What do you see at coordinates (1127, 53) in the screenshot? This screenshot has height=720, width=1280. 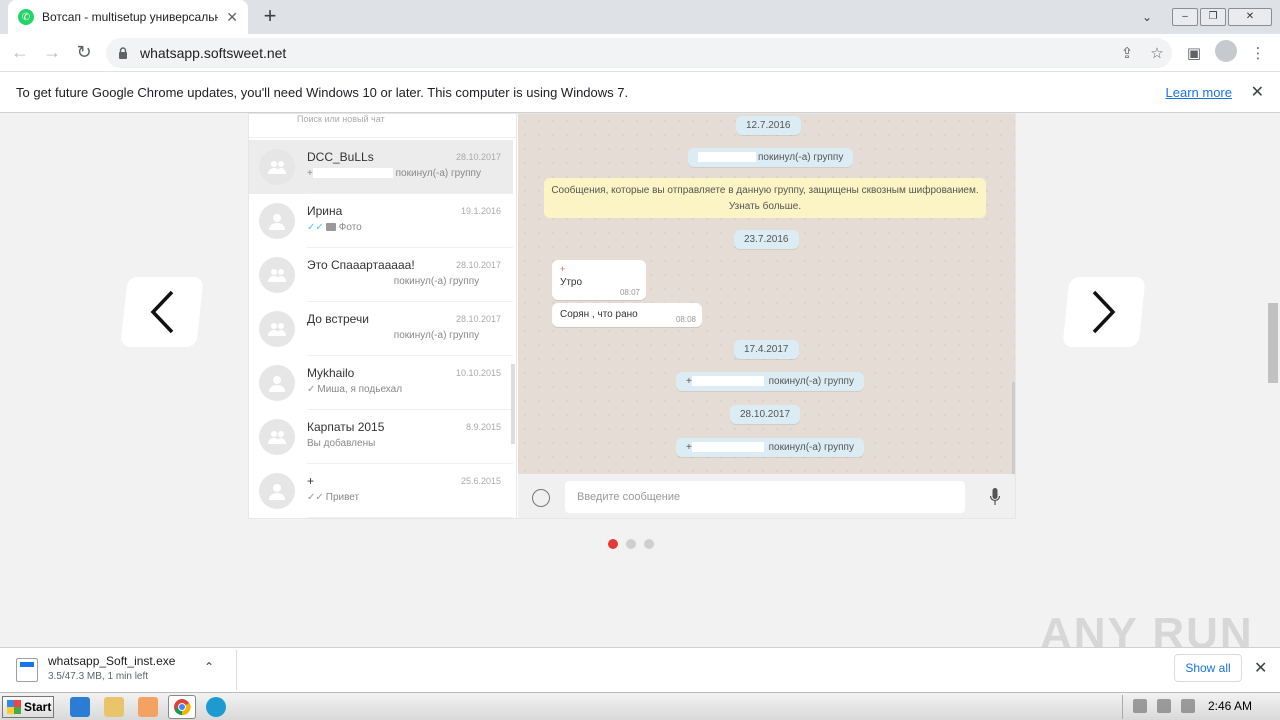 I see `share-icon: ⇪` at bounding box center [1127, 53].